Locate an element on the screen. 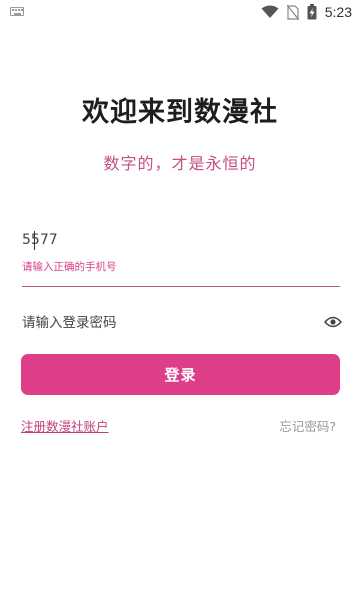 This screenshot has width=360, height=600. status-bar: 5:23 is located at coordinates (180, 12).